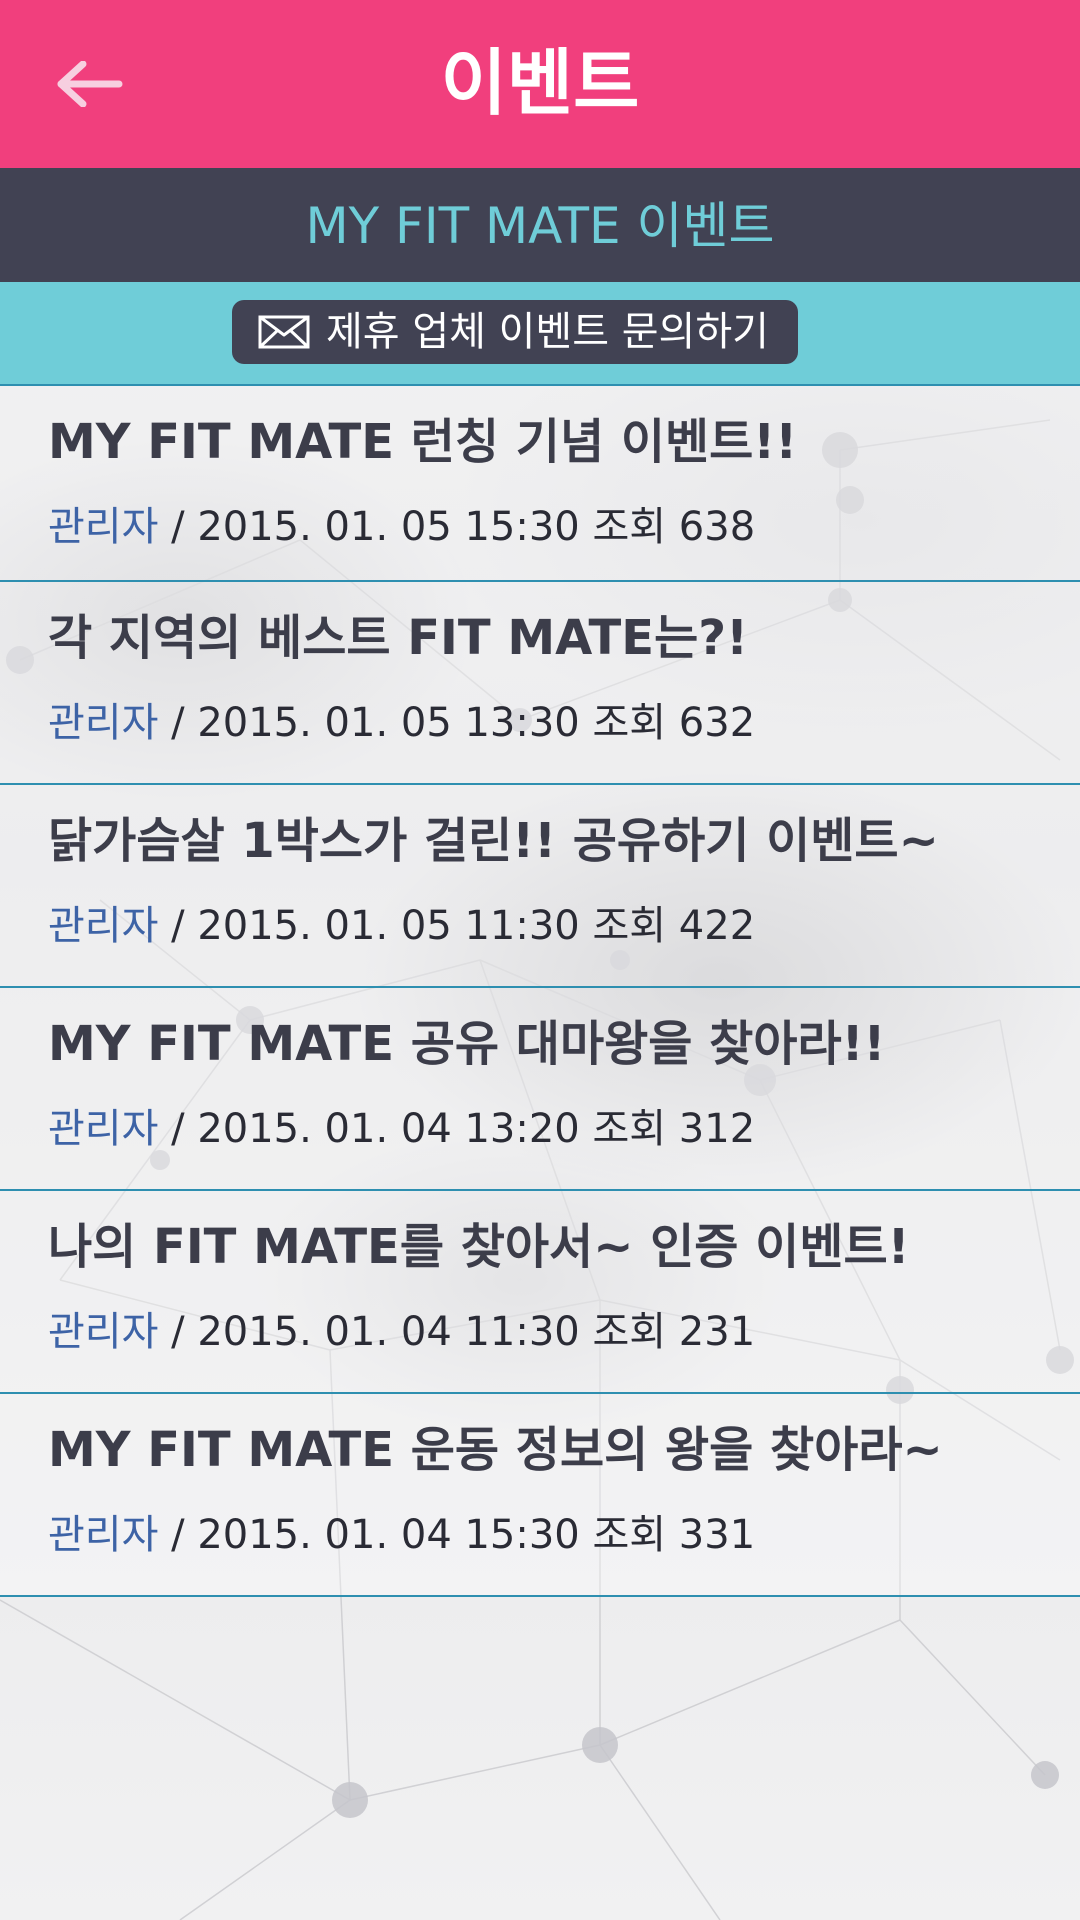 The height and width of the screenshot is (1920, 1080). I want to click on event-title: 각 지역의 베스트 FIT MATE는?!, so click(398, 638).